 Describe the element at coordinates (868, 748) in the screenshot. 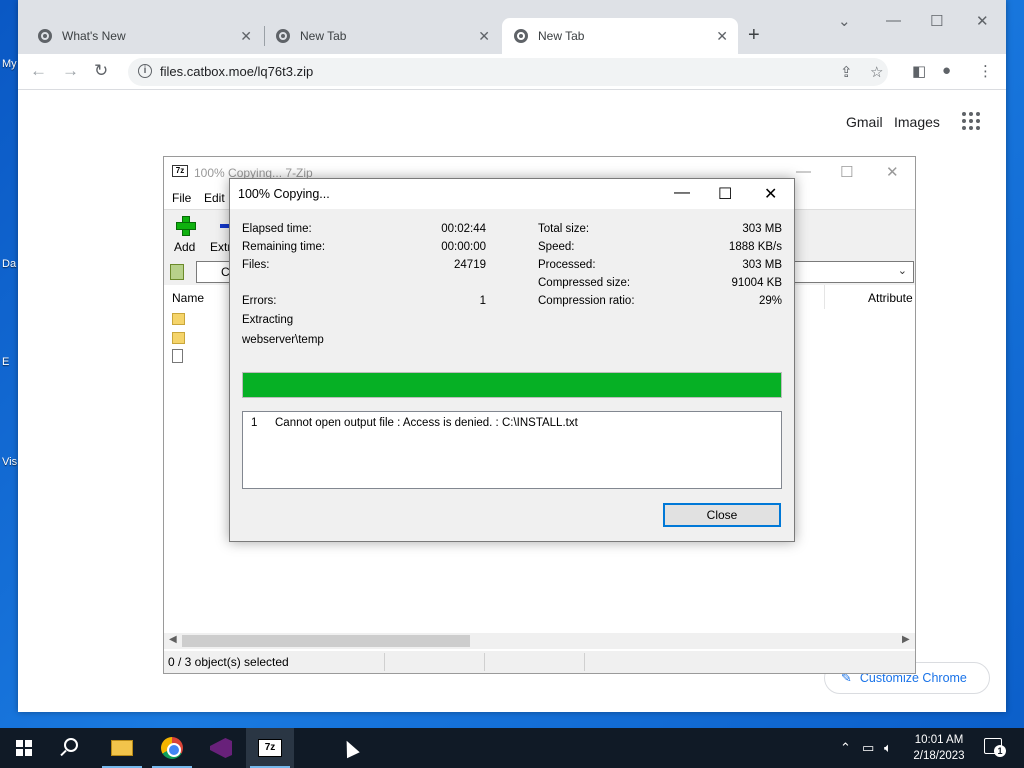

I see `network-icon: ▭` at that location.